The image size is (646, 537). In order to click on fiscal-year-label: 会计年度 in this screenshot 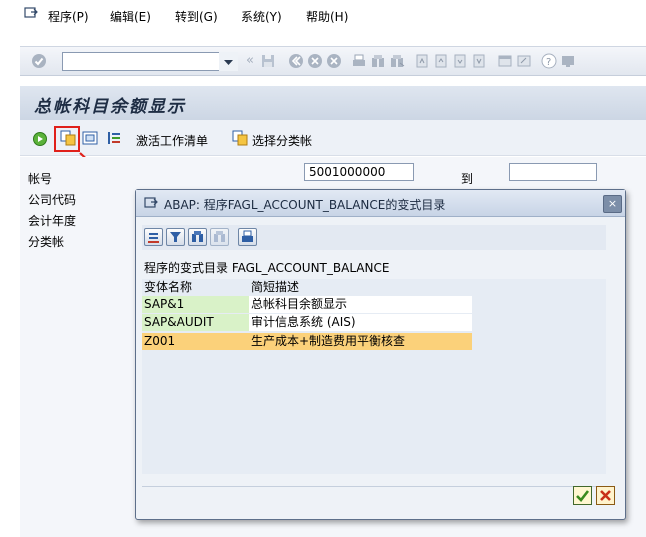, I will do `click(52, 221)`.